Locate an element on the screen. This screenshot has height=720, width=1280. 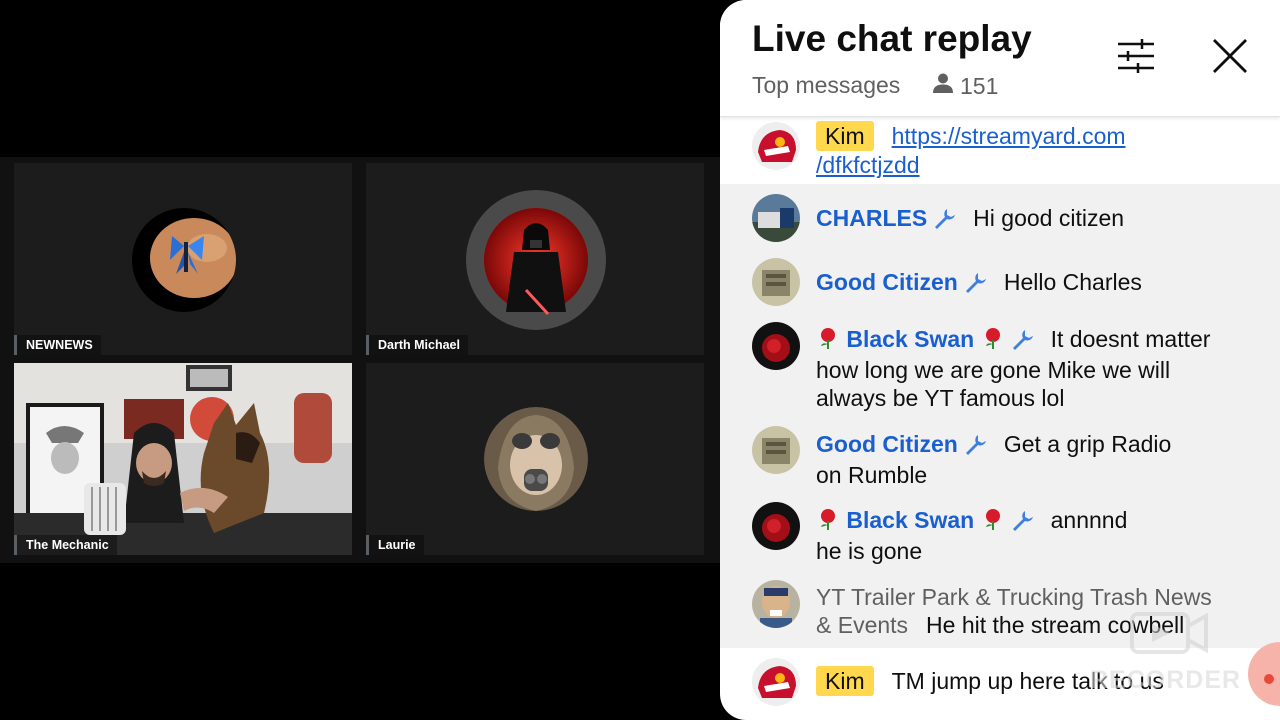
viewer-count-value: 151 is located at coordinates (979, 85).